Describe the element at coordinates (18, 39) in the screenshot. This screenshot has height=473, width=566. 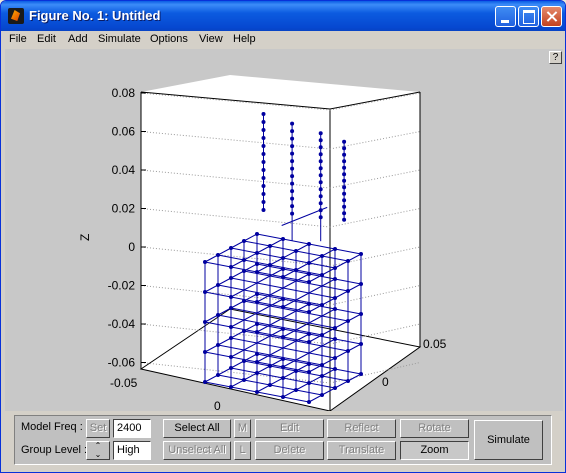
I see `menu-file: File` at that location.